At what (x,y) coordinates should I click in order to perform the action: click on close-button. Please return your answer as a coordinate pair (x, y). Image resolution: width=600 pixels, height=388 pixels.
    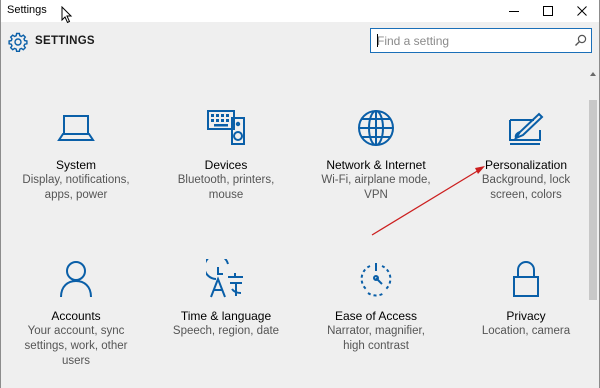
    Looking at the image, I should click on (582, 11).